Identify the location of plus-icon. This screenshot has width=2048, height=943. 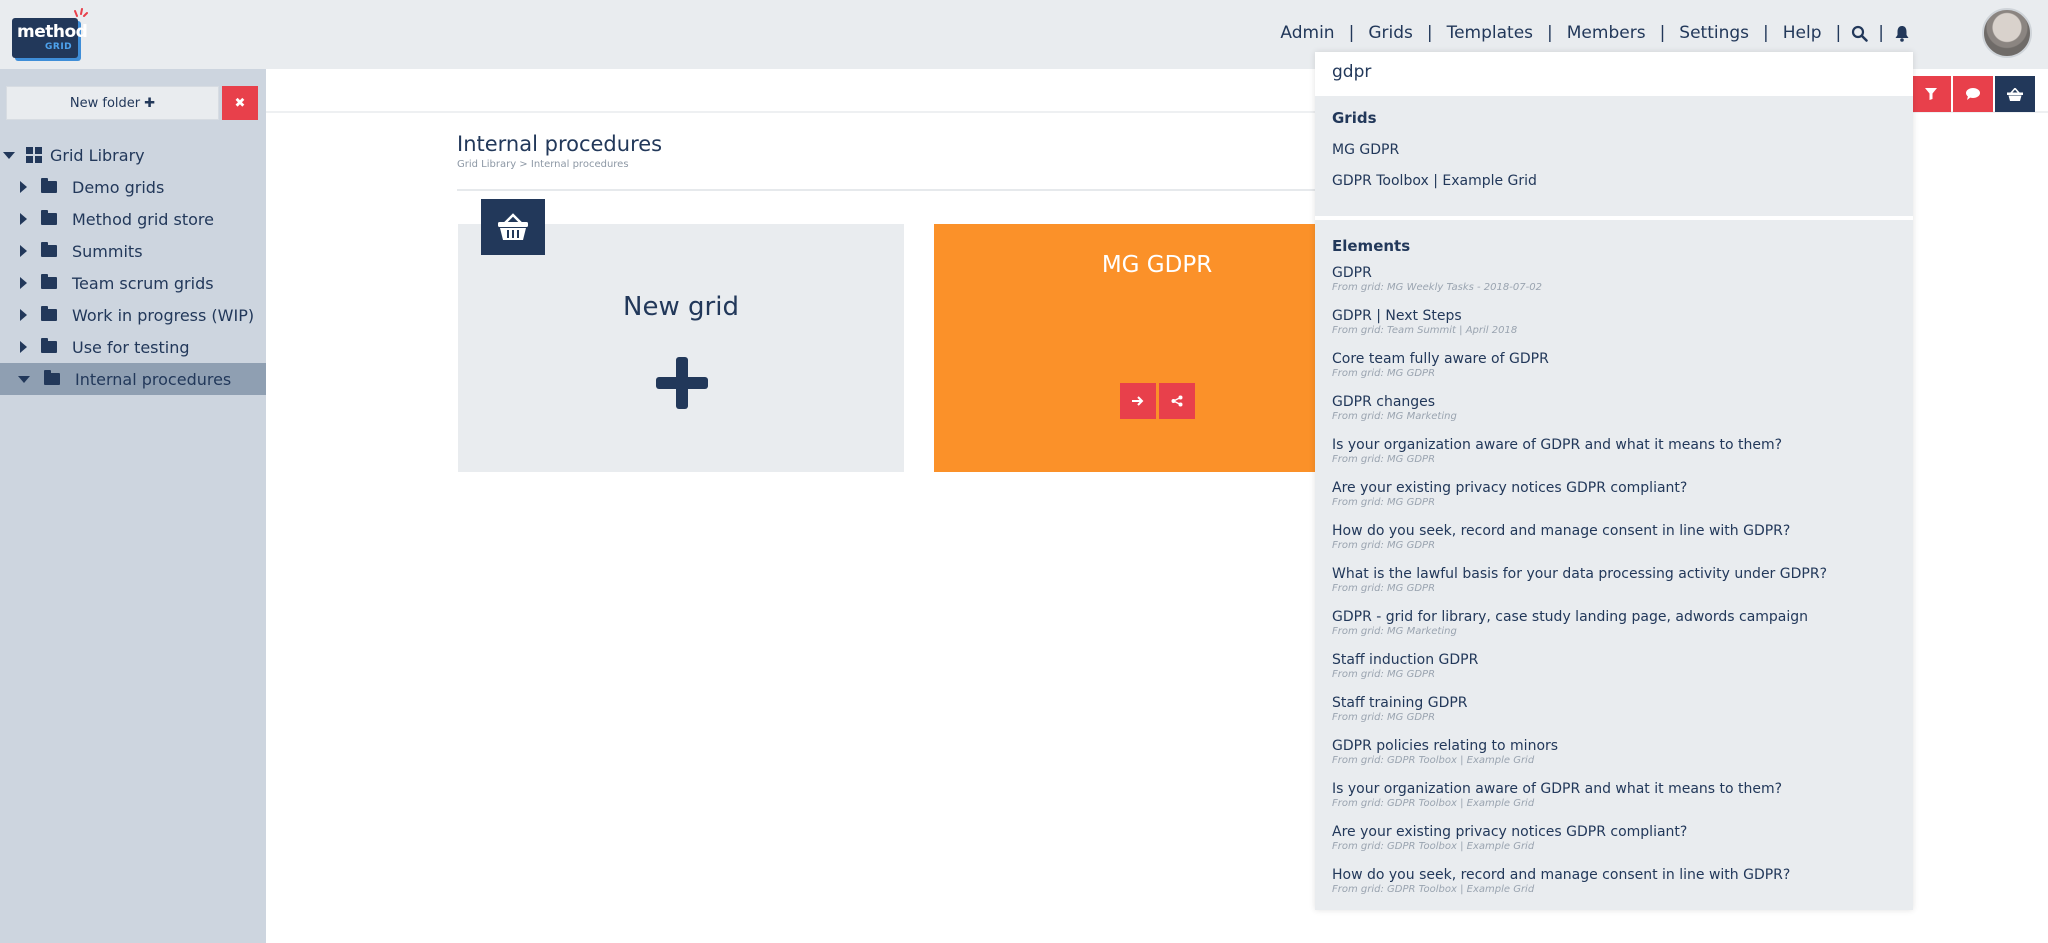
(682, 383).